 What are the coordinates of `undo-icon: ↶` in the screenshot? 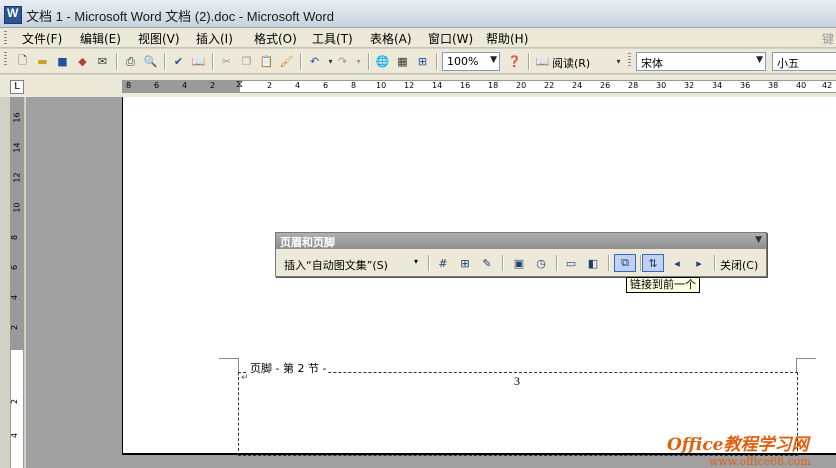 It's located at (314, 61).